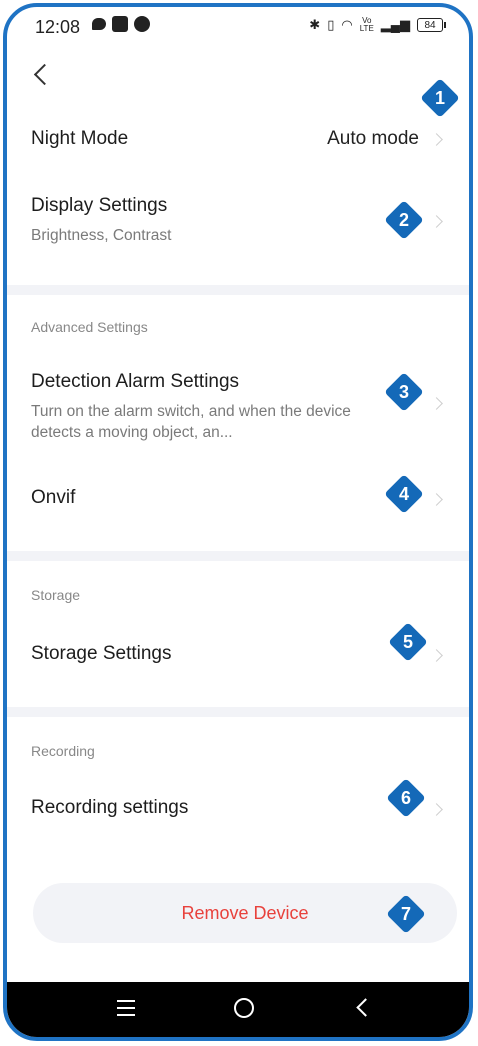 This screenshot has width=478, height=1046. Describe the element at coordinates (238, 139) in the screenshot. I see `night-mode-row: Night Mode Auto mode` at that location.